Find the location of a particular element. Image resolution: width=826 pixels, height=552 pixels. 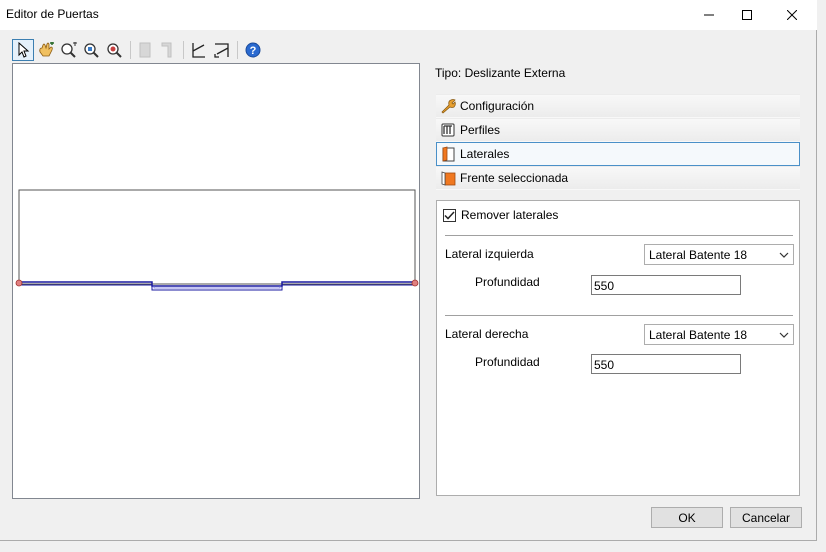

right-lateral-label: Lateral derecha is located at coordinates (487, 334).